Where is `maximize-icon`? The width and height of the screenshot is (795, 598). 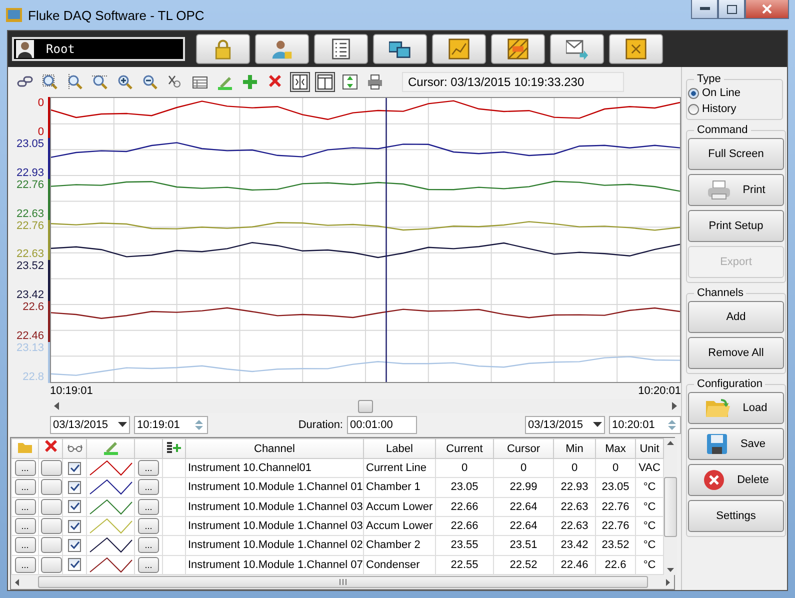 maximize-icon is located at coordinates (731, 9).